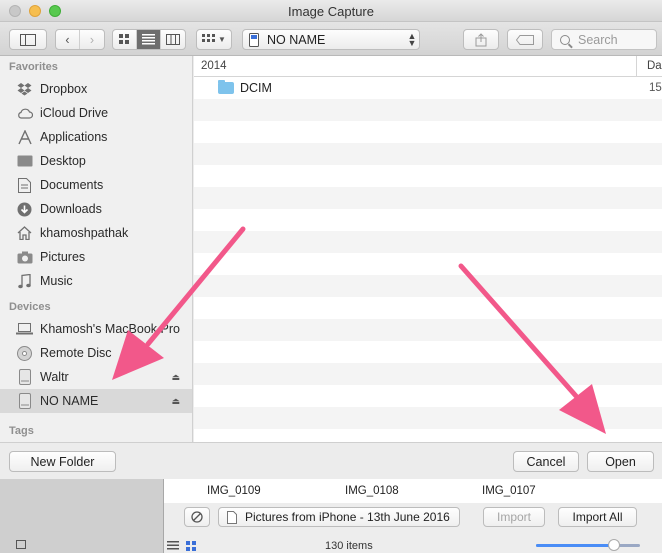 This screenshot has width=662, height=553. I want to click on columns-icon, so click(173, 39).